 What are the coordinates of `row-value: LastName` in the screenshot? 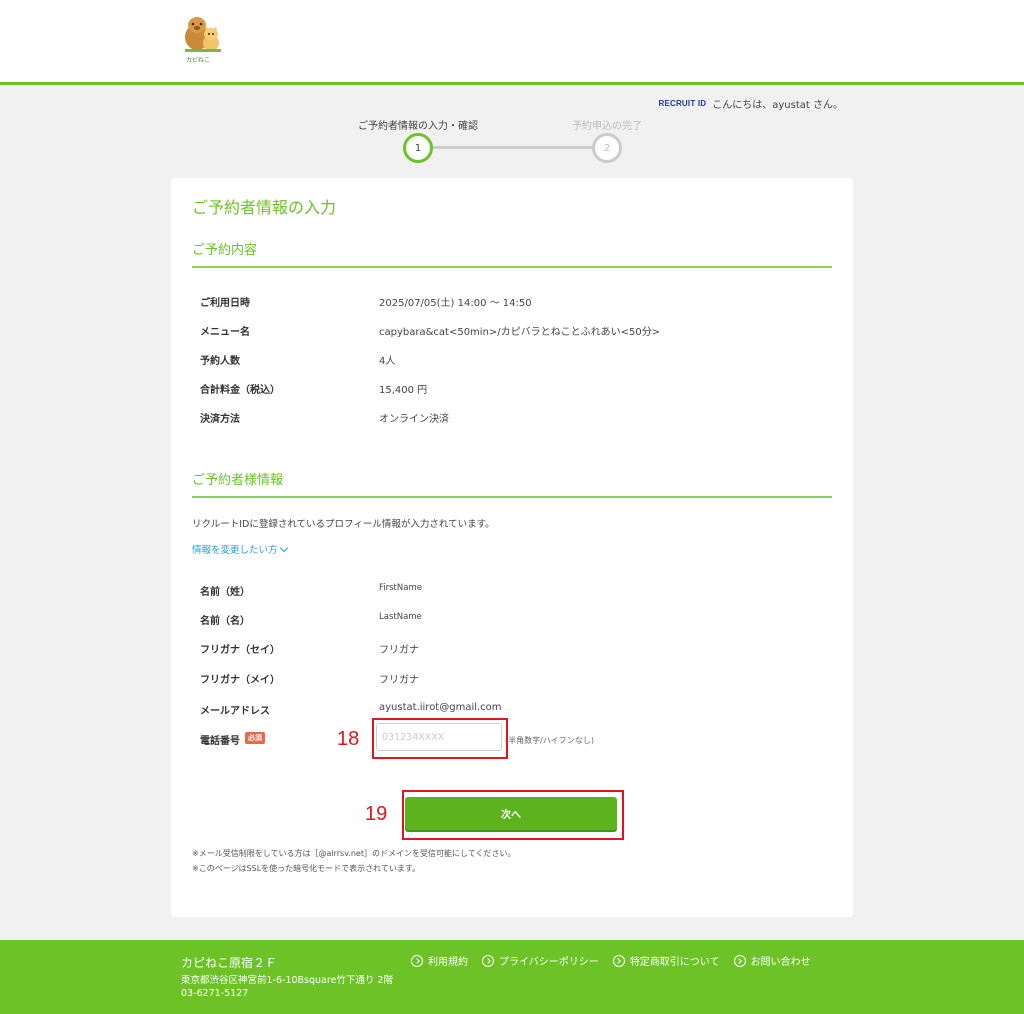 It's located at (400, 617).